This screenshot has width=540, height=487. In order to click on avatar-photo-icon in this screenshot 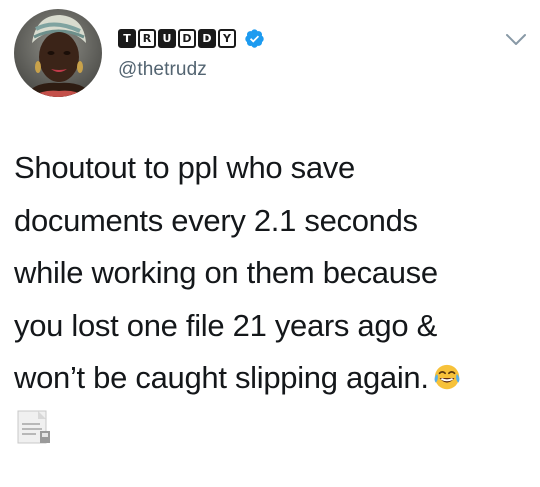, I will do `click(58, 53)`.